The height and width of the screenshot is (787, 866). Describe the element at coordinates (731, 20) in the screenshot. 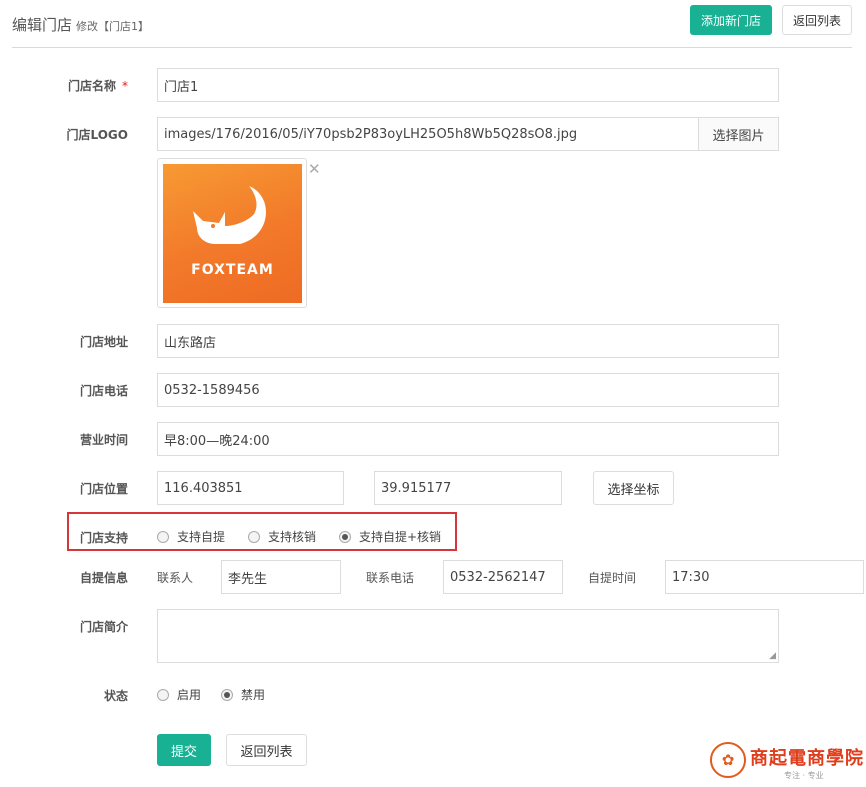

I see `add-store-button: 添加新门店` at that location.